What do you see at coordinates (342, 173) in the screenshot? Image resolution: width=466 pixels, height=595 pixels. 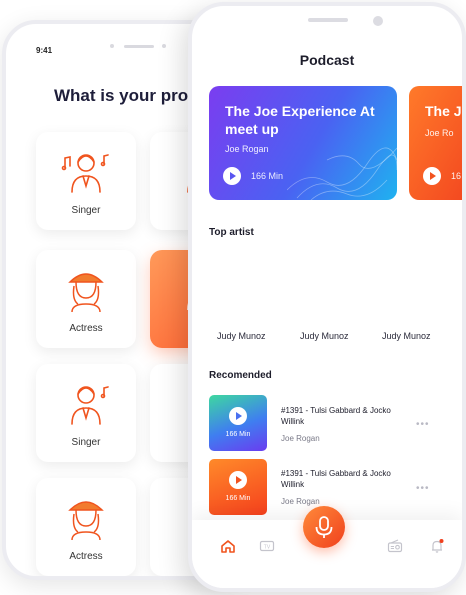 I see `wave-decoration` at bounding box center [342, 173].